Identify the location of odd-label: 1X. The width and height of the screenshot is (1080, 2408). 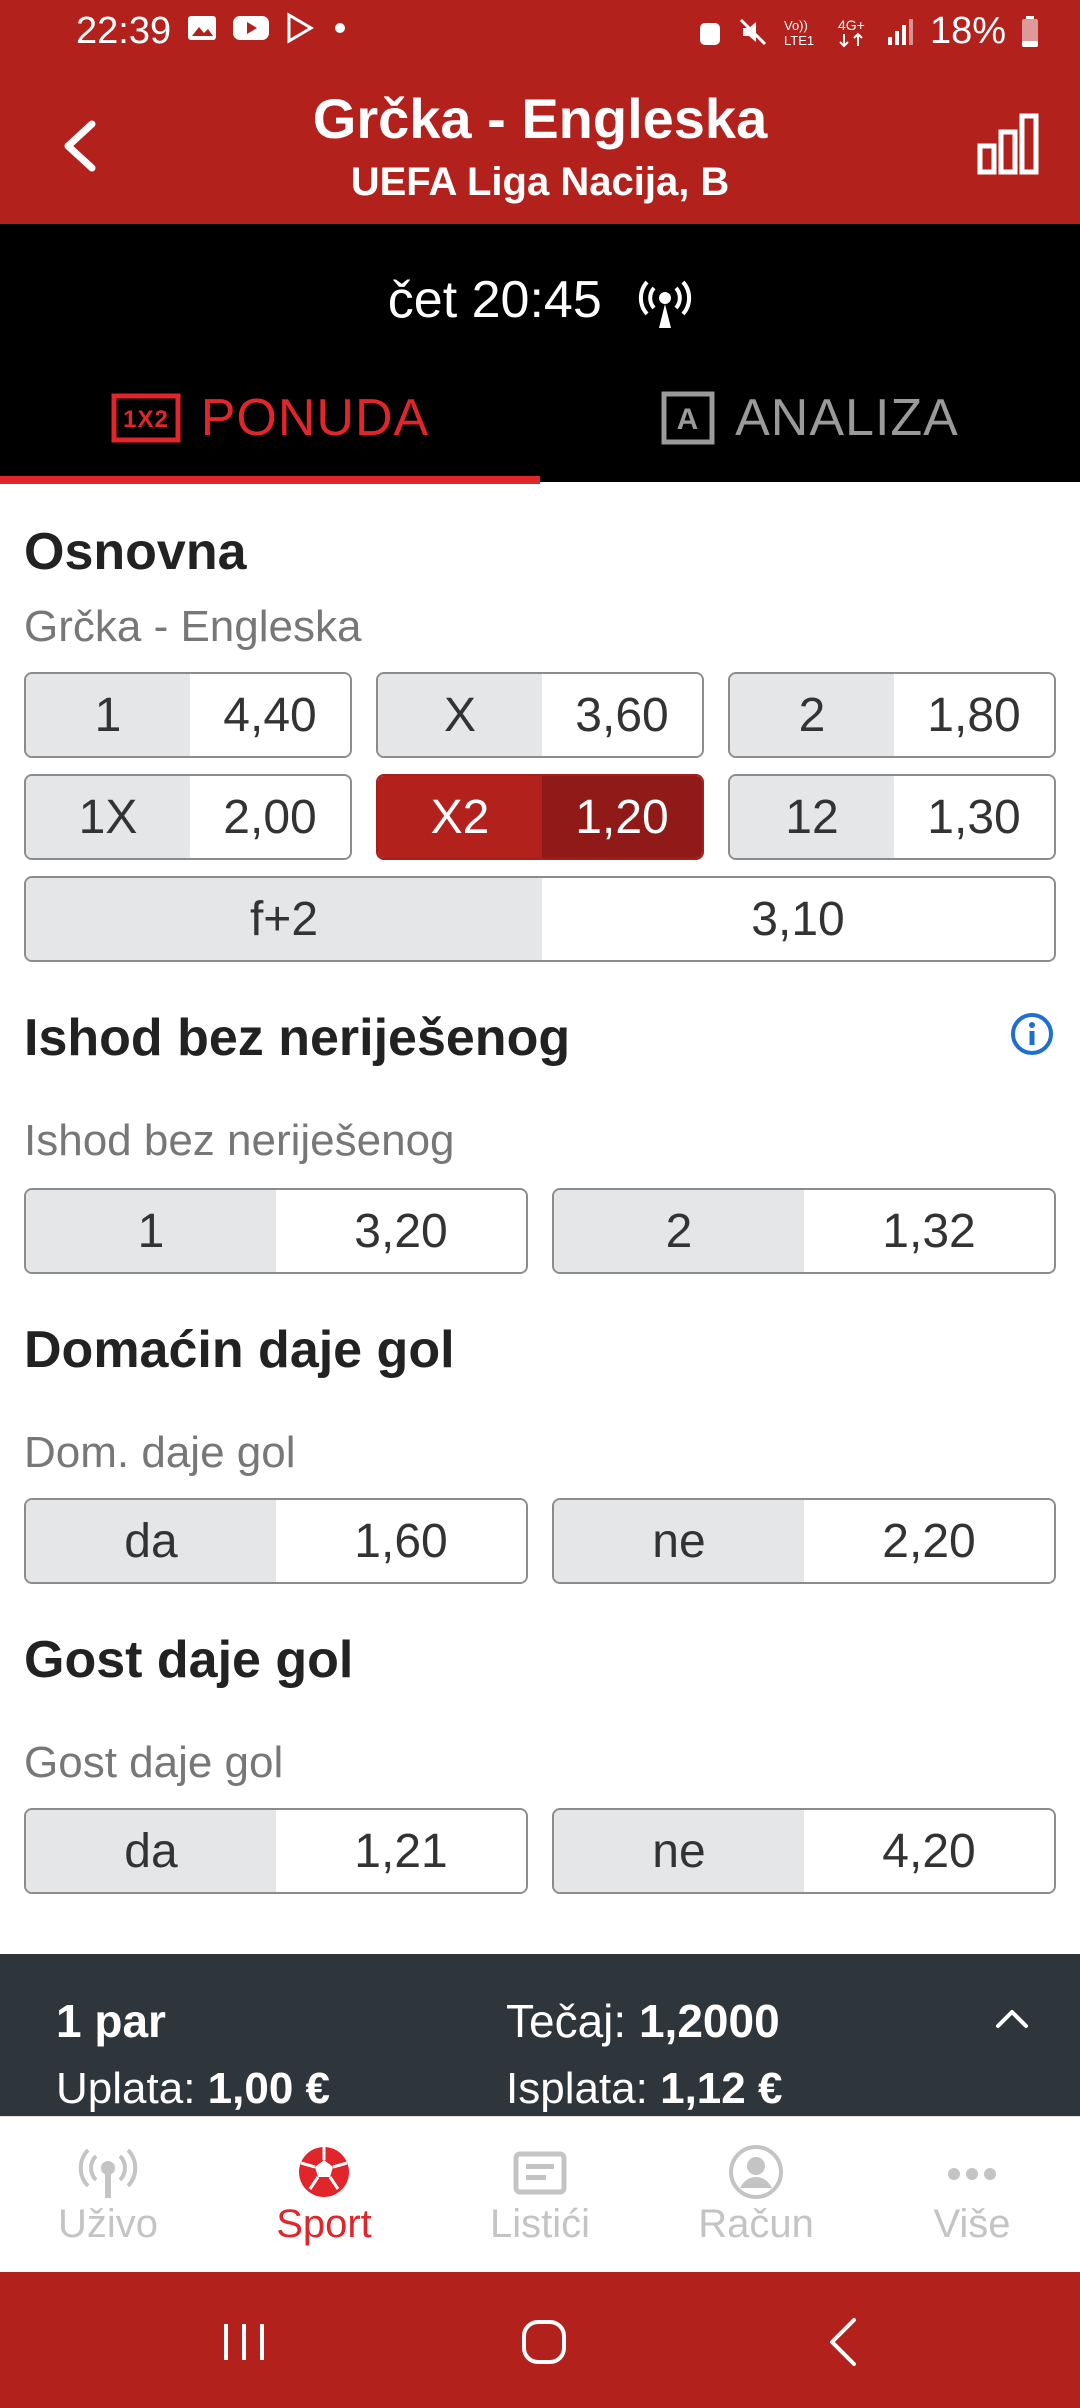
(108, 817).